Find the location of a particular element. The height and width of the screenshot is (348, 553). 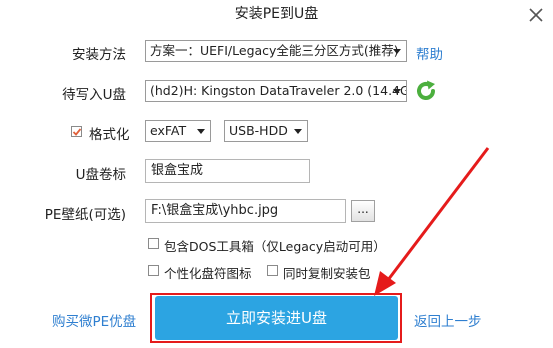

install-method-value: 方案一：UEFI/Legacy全能三分区方式(推荐) is located at coordinates (274, 50).